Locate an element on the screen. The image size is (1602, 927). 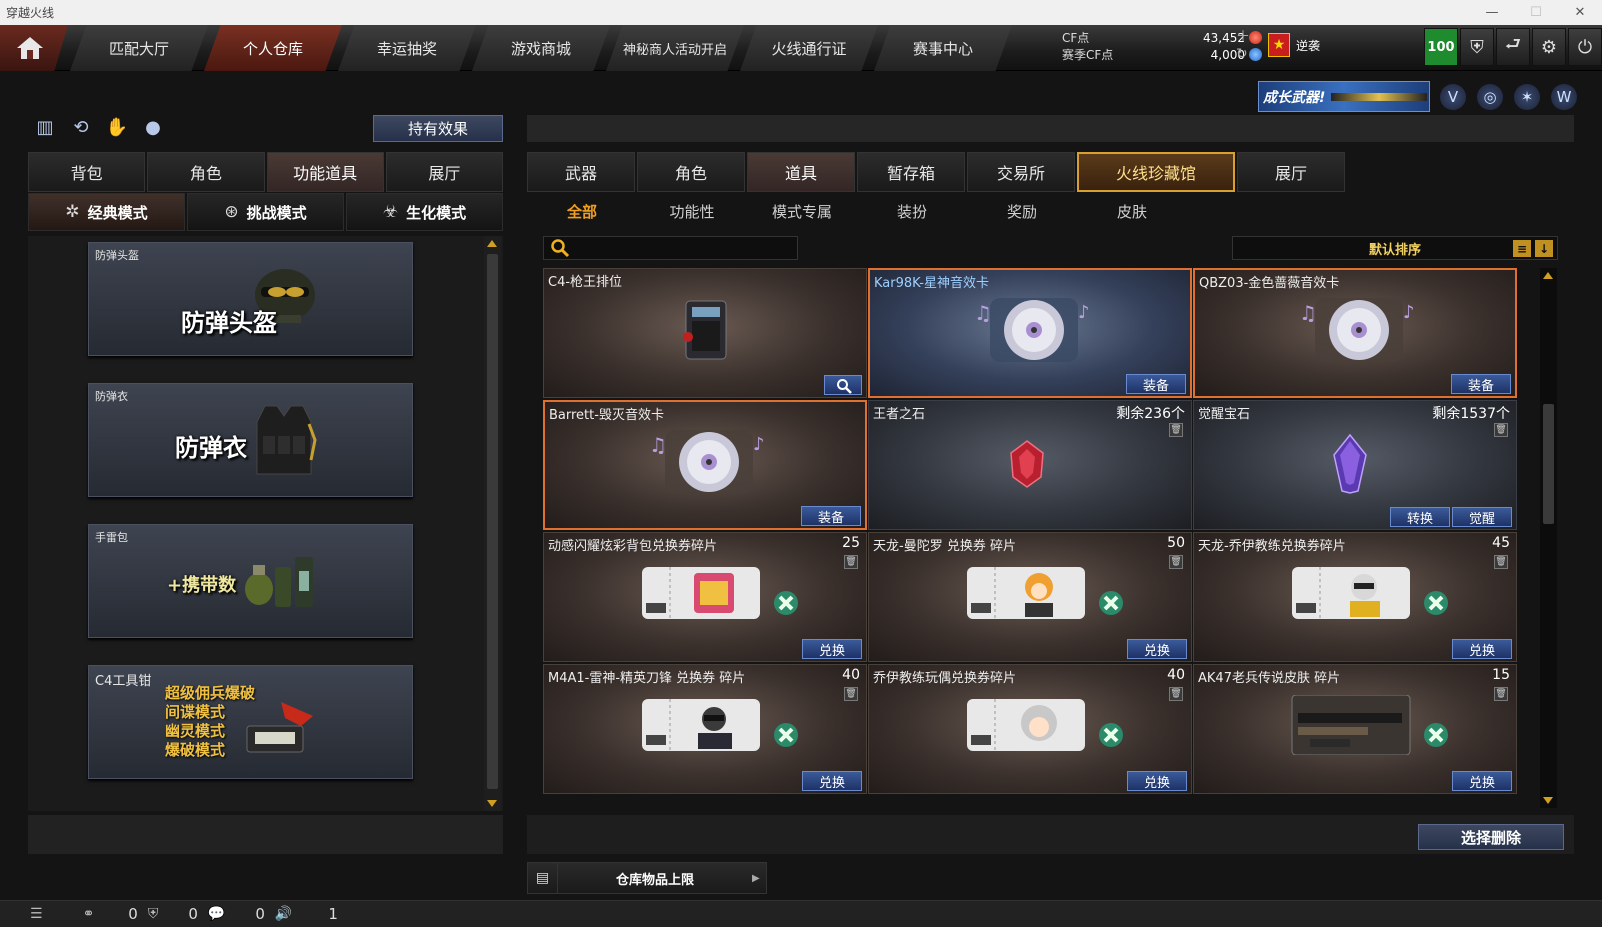
binoculars-icon: ⚭ is located at coordinates (89, 914).